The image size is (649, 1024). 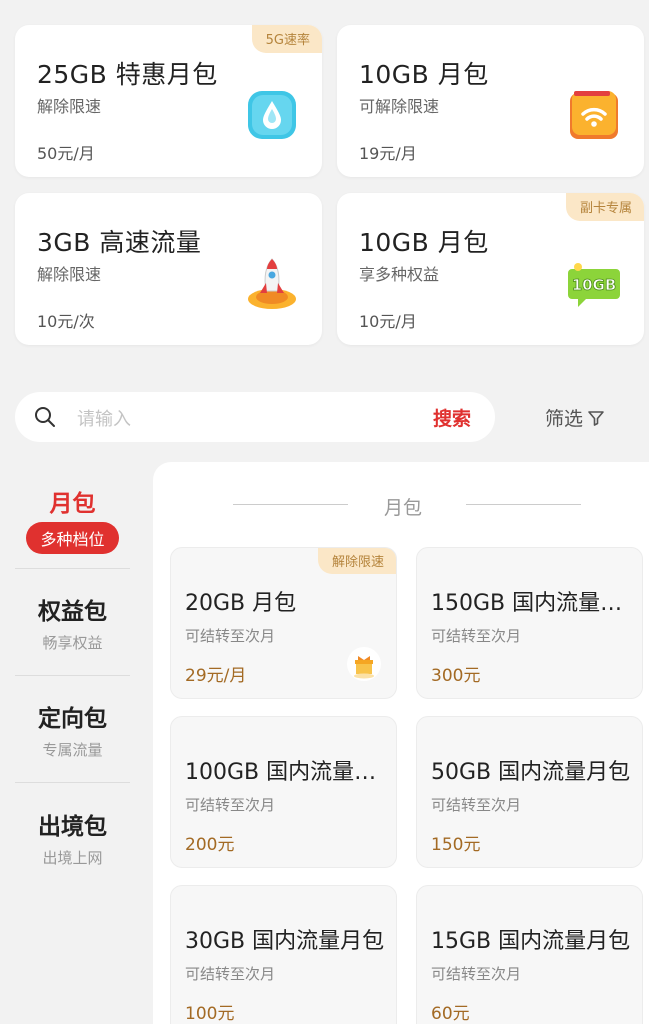 What do you see at coordinates (399, 106) in the screenshot?
I see `promo-card-subtitle: 可解除限速` at bounding box center [399, 106].